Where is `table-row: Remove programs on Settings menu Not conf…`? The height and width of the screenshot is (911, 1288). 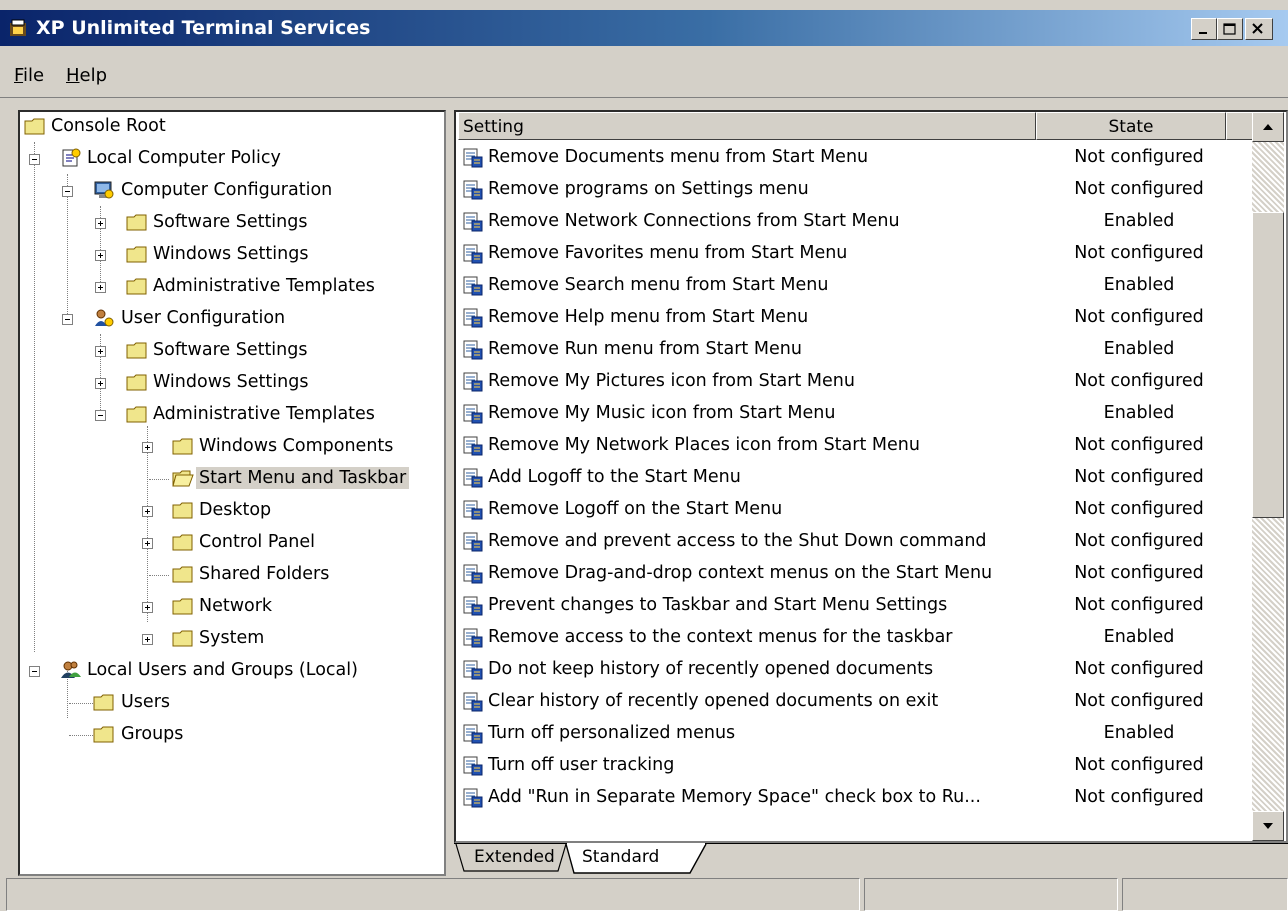 table-row: Remove programs on Settings menu Not conf… is located at coordinates (856, 190).